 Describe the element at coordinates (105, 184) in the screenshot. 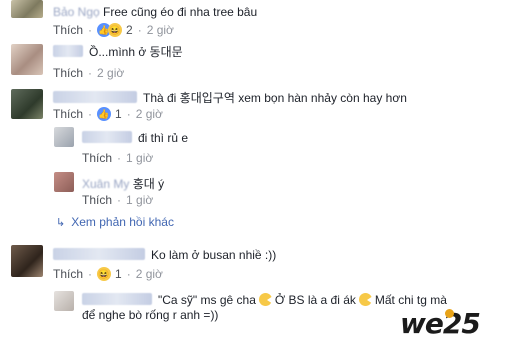

I see `commenter-name-2: Xuân My` at that location.